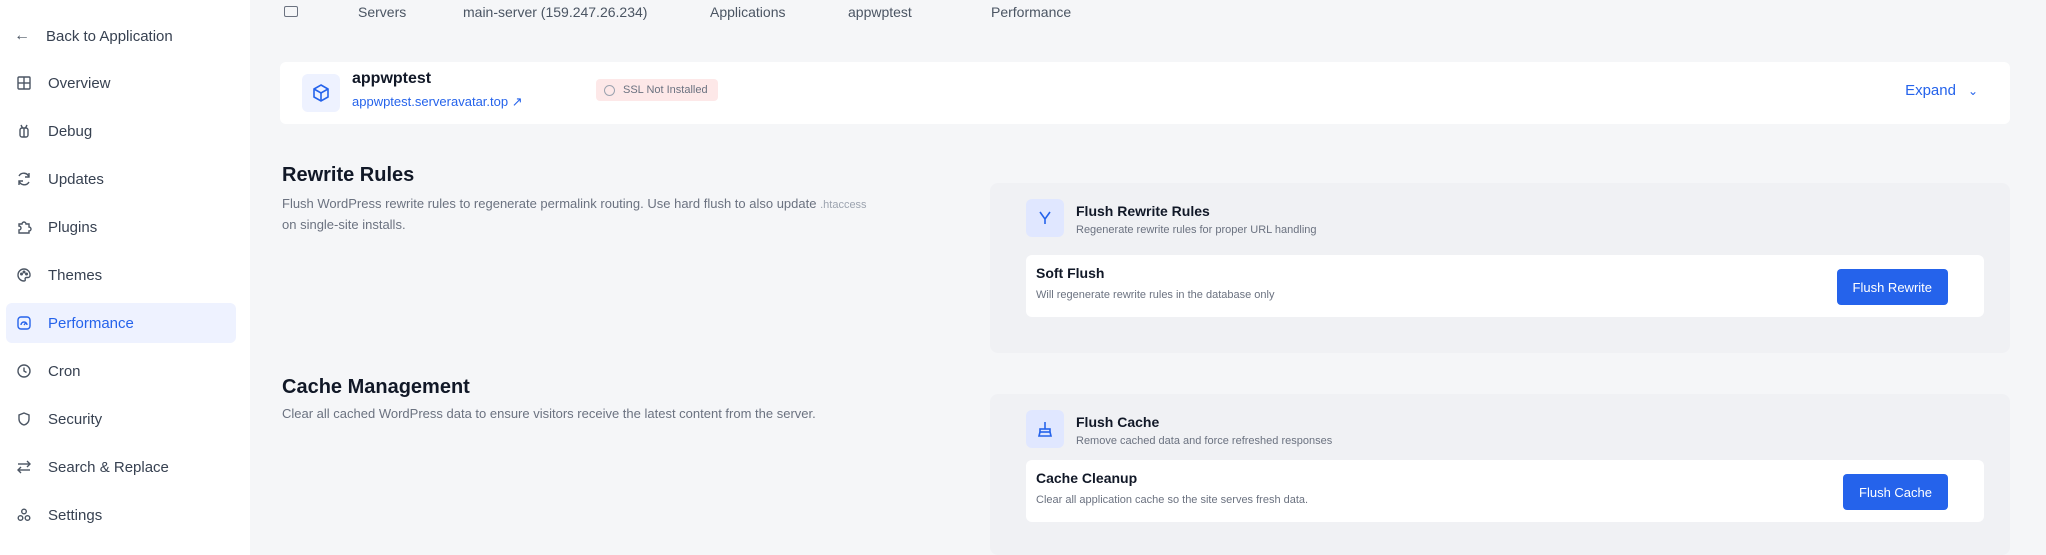 This screenshot has width=2046, height=555. I want to click on sidebar-item-label: Cron, so click(64, 371).